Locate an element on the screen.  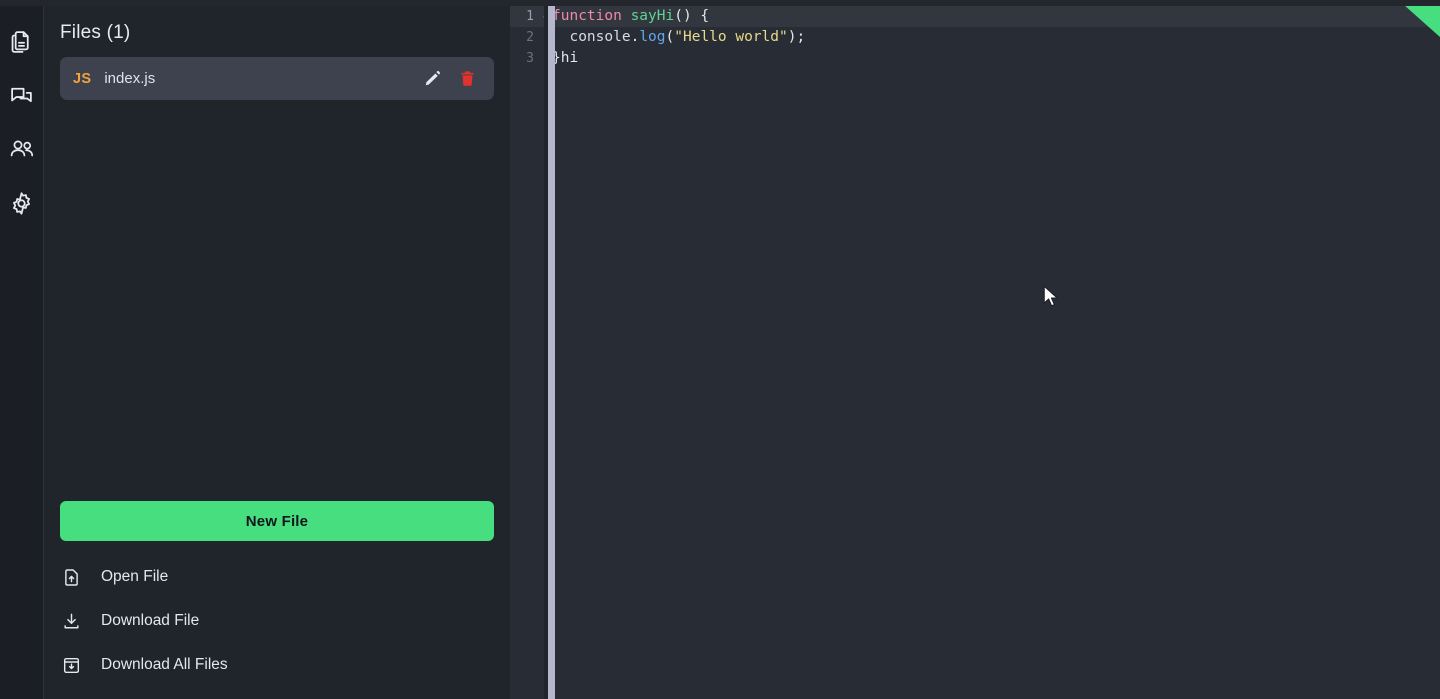
code-token: function is located at coordinates (587, 16).